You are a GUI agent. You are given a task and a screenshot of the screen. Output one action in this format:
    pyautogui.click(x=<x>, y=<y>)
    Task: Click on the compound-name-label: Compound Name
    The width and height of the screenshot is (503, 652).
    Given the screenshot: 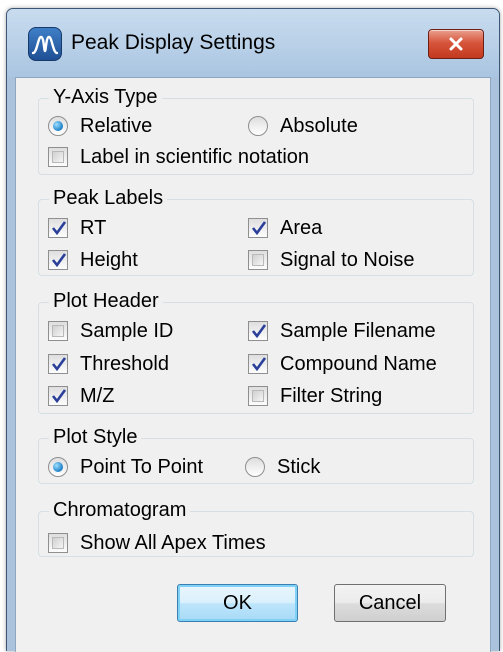 What is the action you would take?
    pyautogui.click(x=358, y=364)
    